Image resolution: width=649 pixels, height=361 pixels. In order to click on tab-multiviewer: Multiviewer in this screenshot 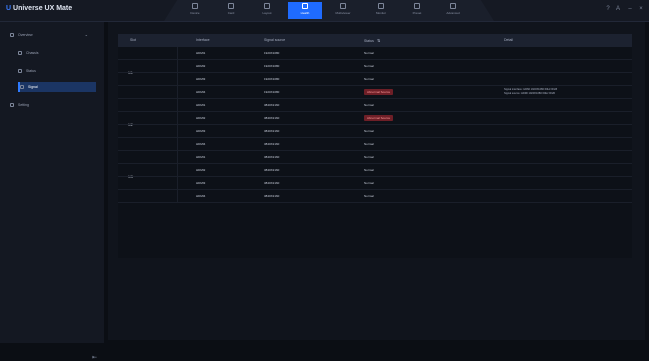, I will do `click(343, 10)`.